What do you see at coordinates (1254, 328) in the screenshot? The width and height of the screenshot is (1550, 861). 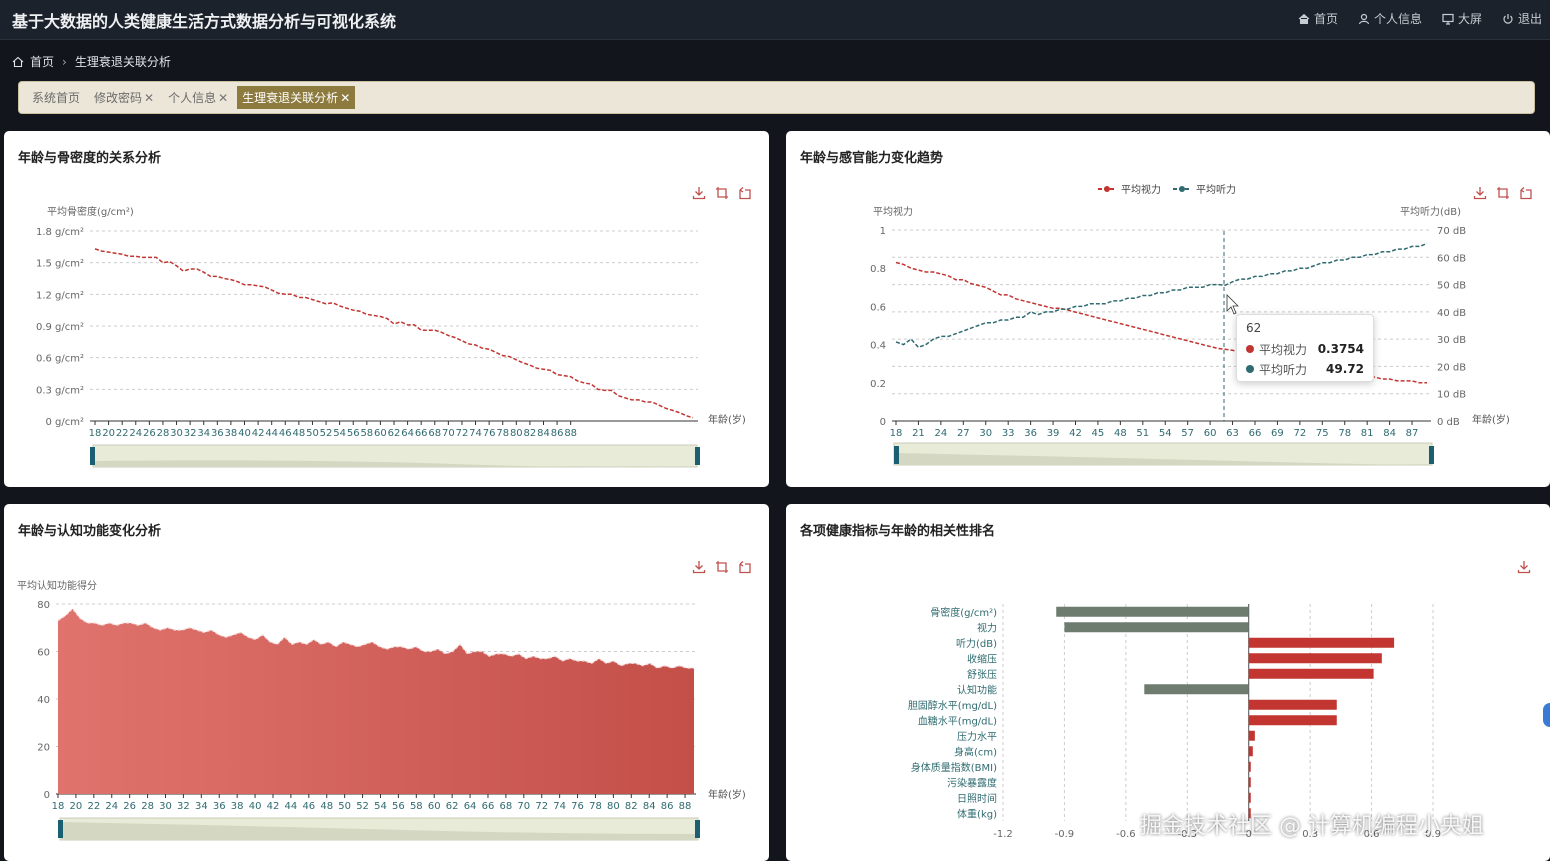 I see `tooltip-age: 62` at bounding box center [1254, 328].